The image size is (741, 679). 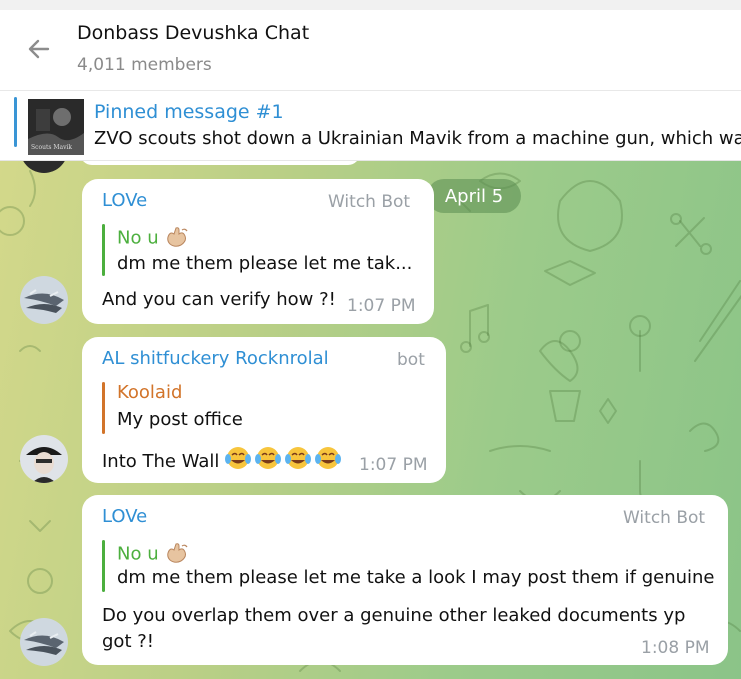 What do you see at coordinates (215, 358) in the screenshot?
I see `sender-name: AL shitfuckery Rocknrolal` at bounding box center [215, 358].